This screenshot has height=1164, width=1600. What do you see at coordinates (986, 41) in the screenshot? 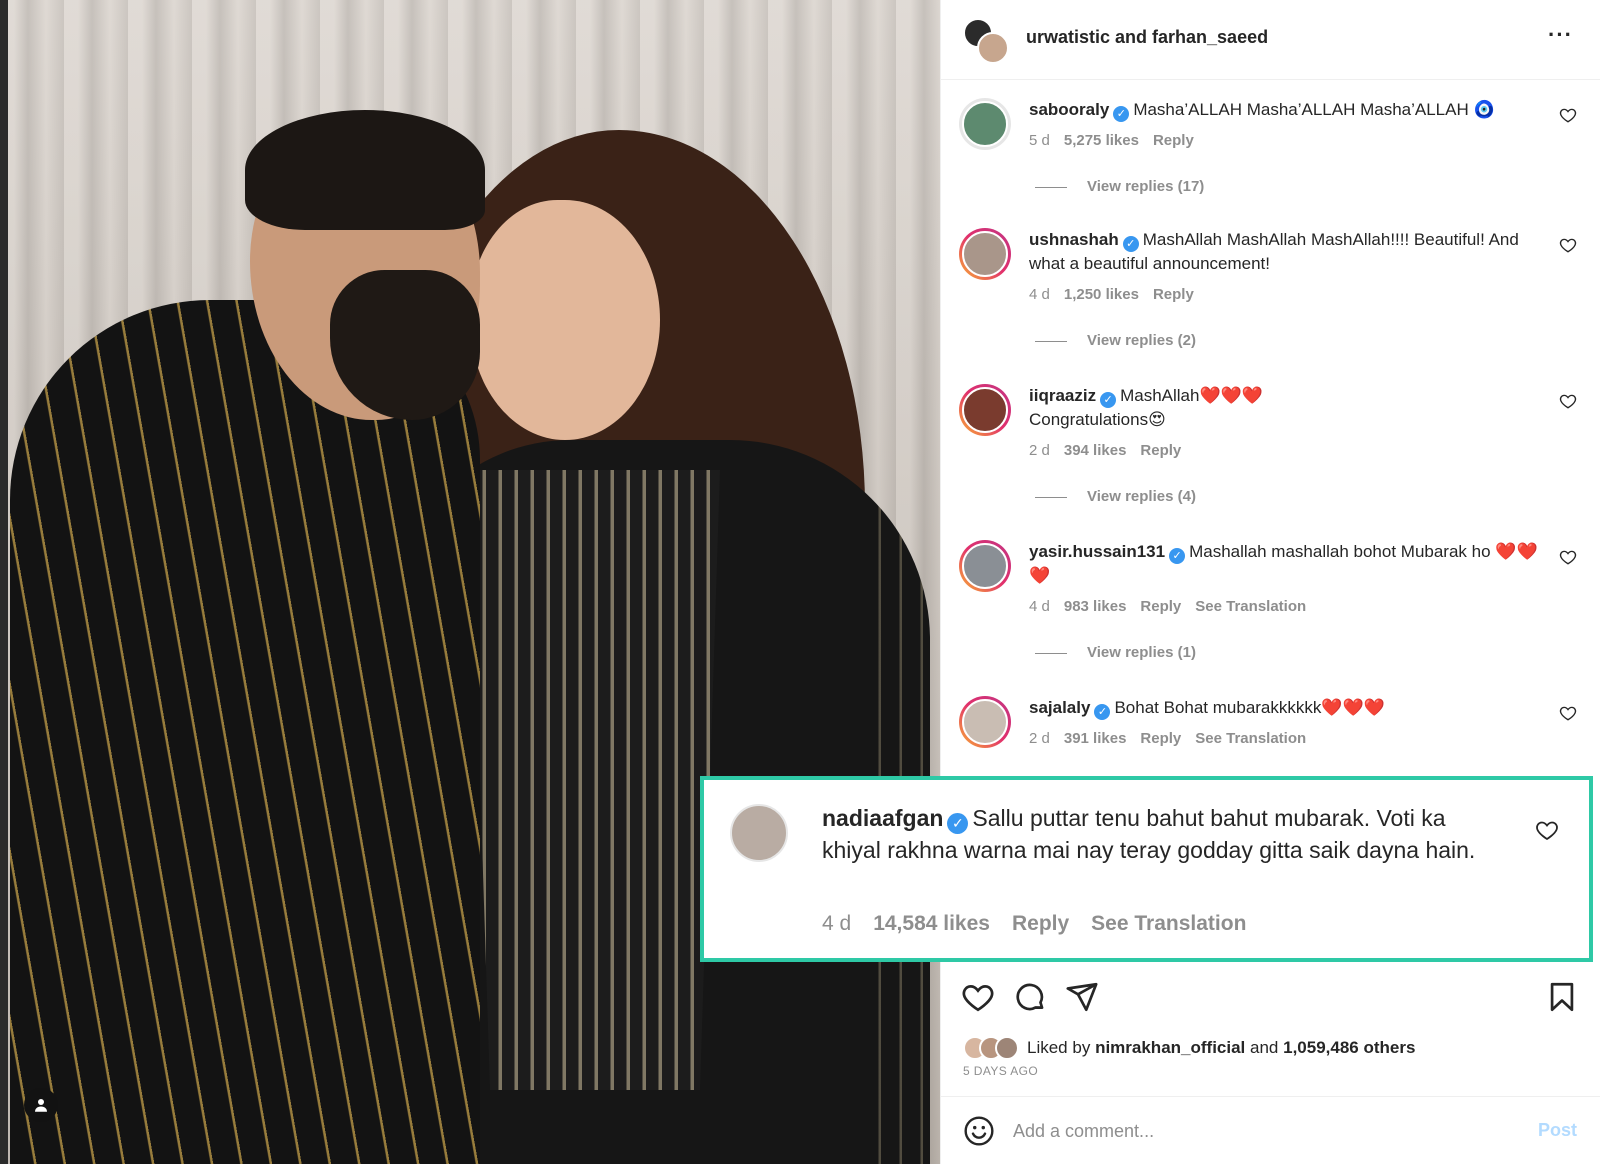
I see `author-avatars` at bounding box center [986, 41].